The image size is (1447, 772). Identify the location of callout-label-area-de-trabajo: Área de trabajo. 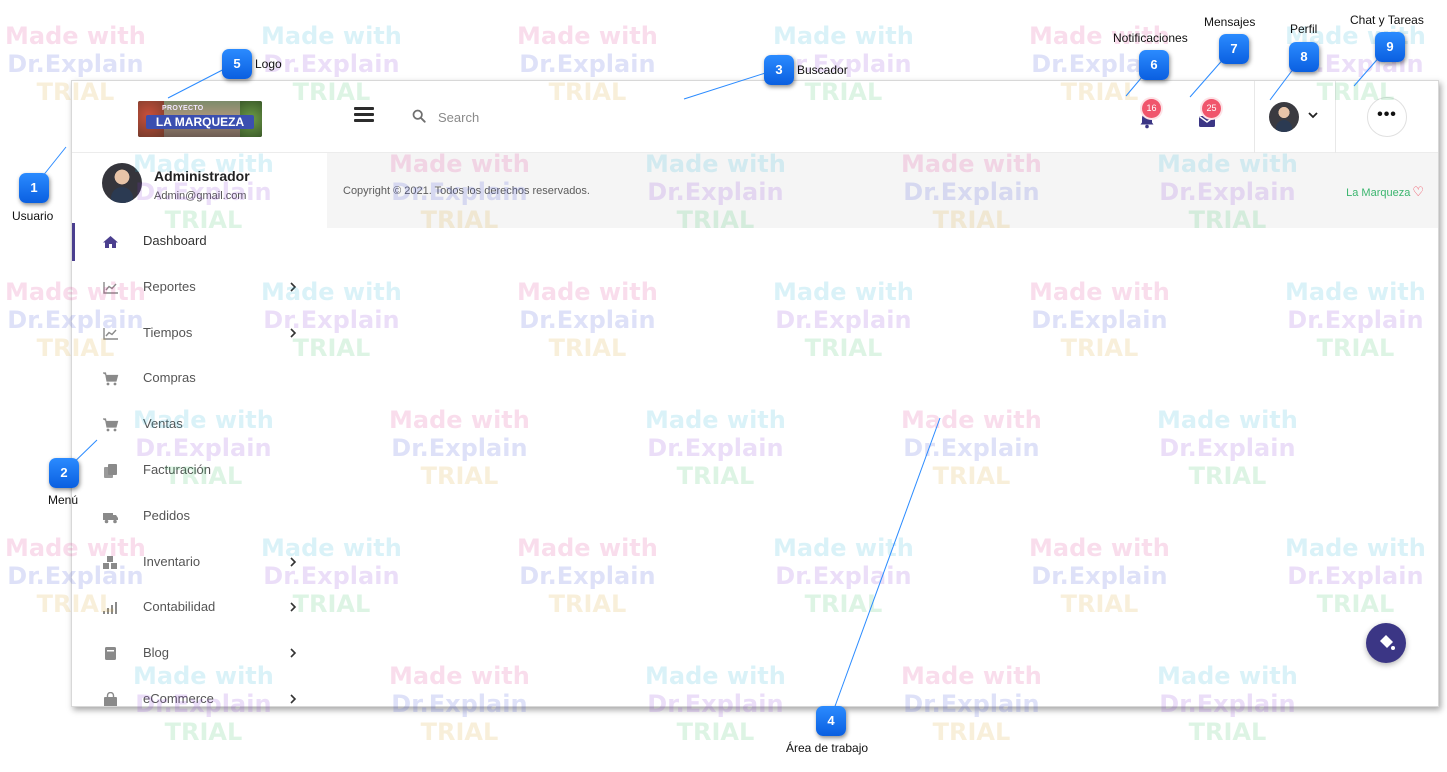
(827, 748).